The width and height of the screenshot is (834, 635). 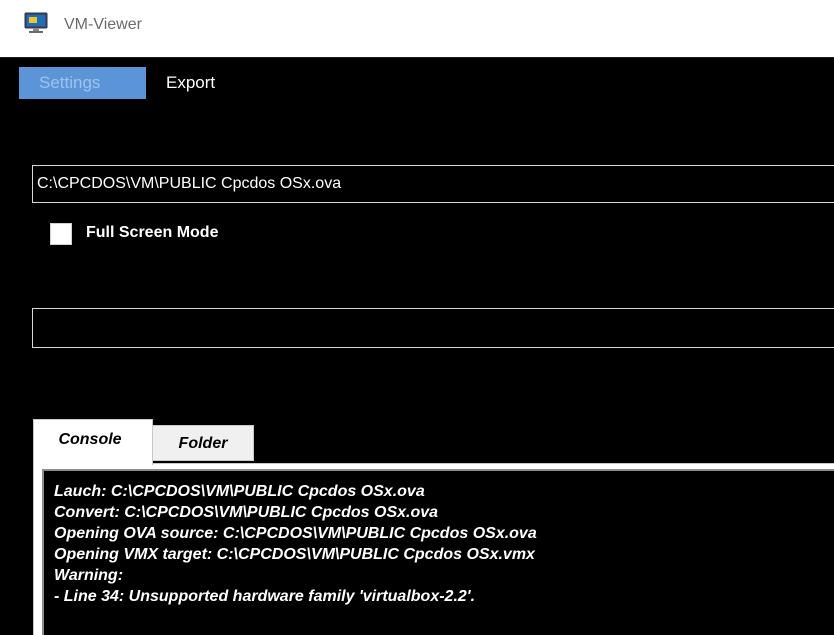 I want to click on menu-bar: Settings Export, so click(x=417, y=80).